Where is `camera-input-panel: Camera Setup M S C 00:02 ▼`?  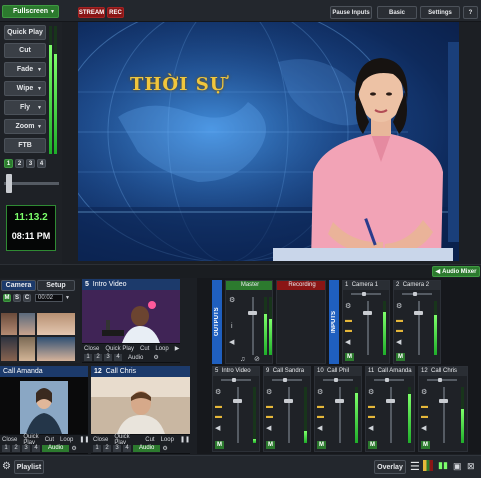 camera-input-panel: Camera Setup M S C 00:02 ▼ is located at coordinates (40, 321).